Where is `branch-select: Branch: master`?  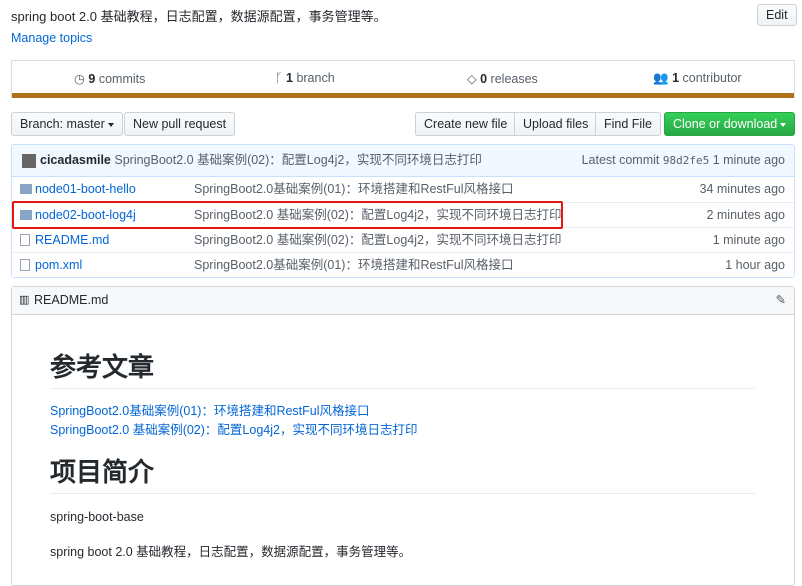 branch-select: Branch: master is located at coordinates (67, 124).